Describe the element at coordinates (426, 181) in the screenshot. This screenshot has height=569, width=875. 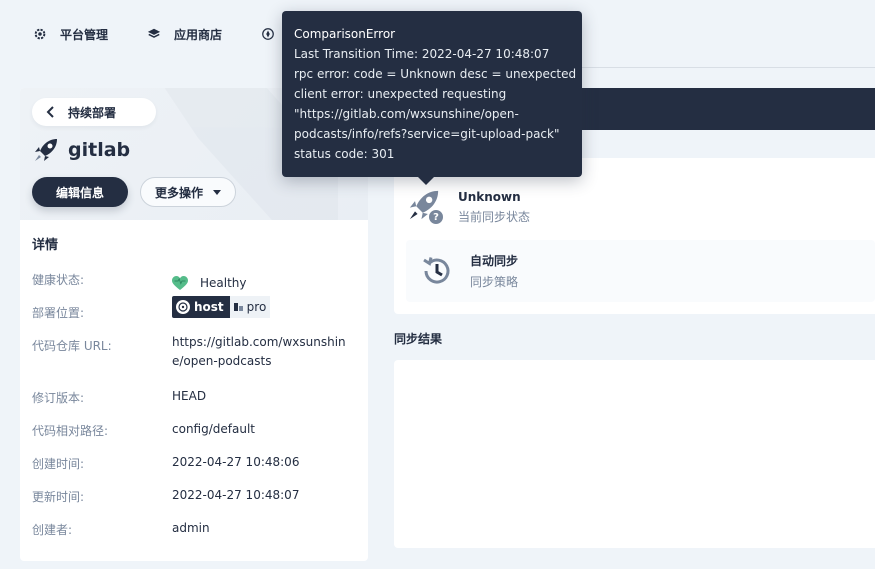
I see `tooltip-arrow` at that location.